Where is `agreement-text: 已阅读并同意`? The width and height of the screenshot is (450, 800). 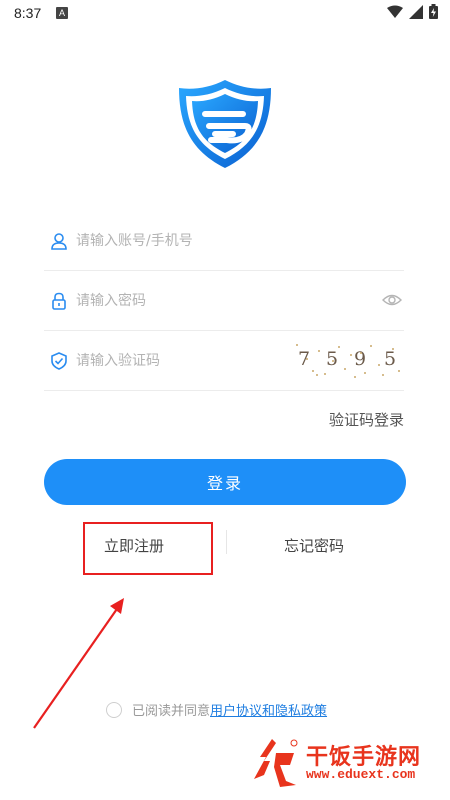
agreement-text: 已阅读并同意 is located at coordinates (171, 711).